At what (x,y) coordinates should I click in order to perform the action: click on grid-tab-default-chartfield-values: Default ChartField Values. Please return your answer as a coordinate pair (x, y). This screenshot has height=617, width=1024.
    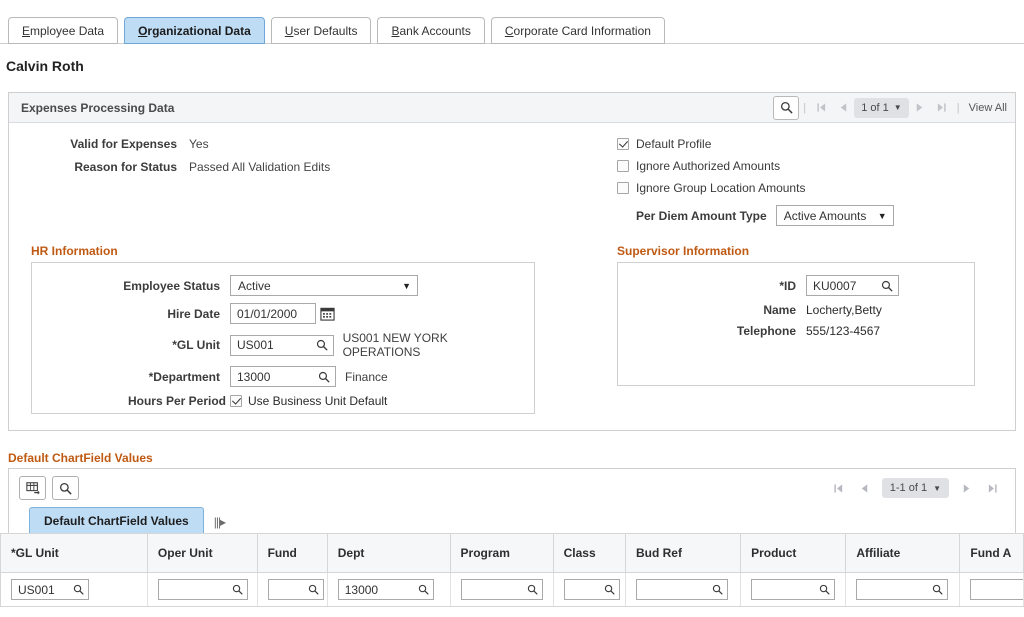
    Looking at the image, I should click on (116, 520).